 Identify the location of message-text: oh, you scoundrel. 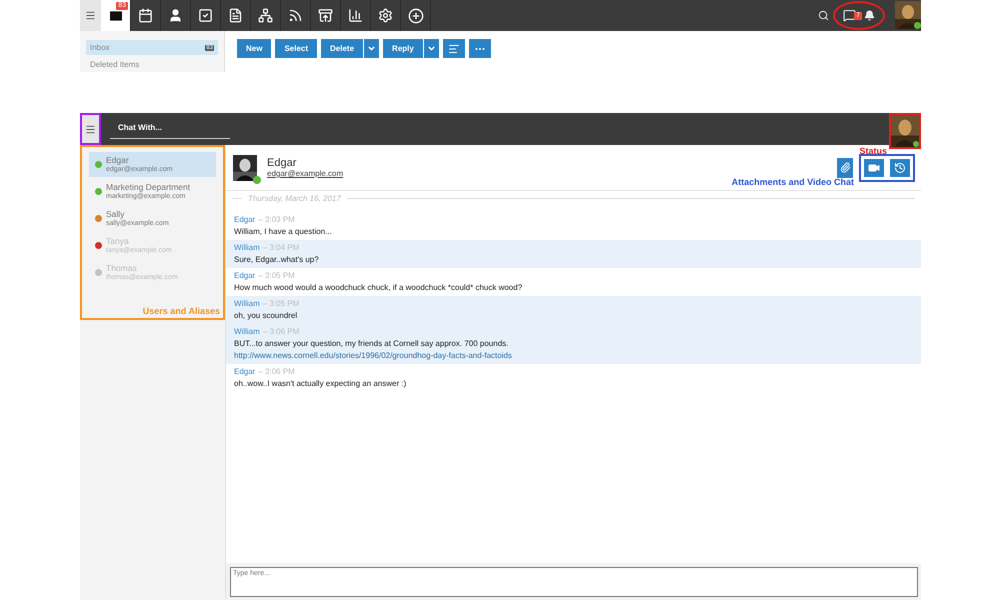
(266, 315).